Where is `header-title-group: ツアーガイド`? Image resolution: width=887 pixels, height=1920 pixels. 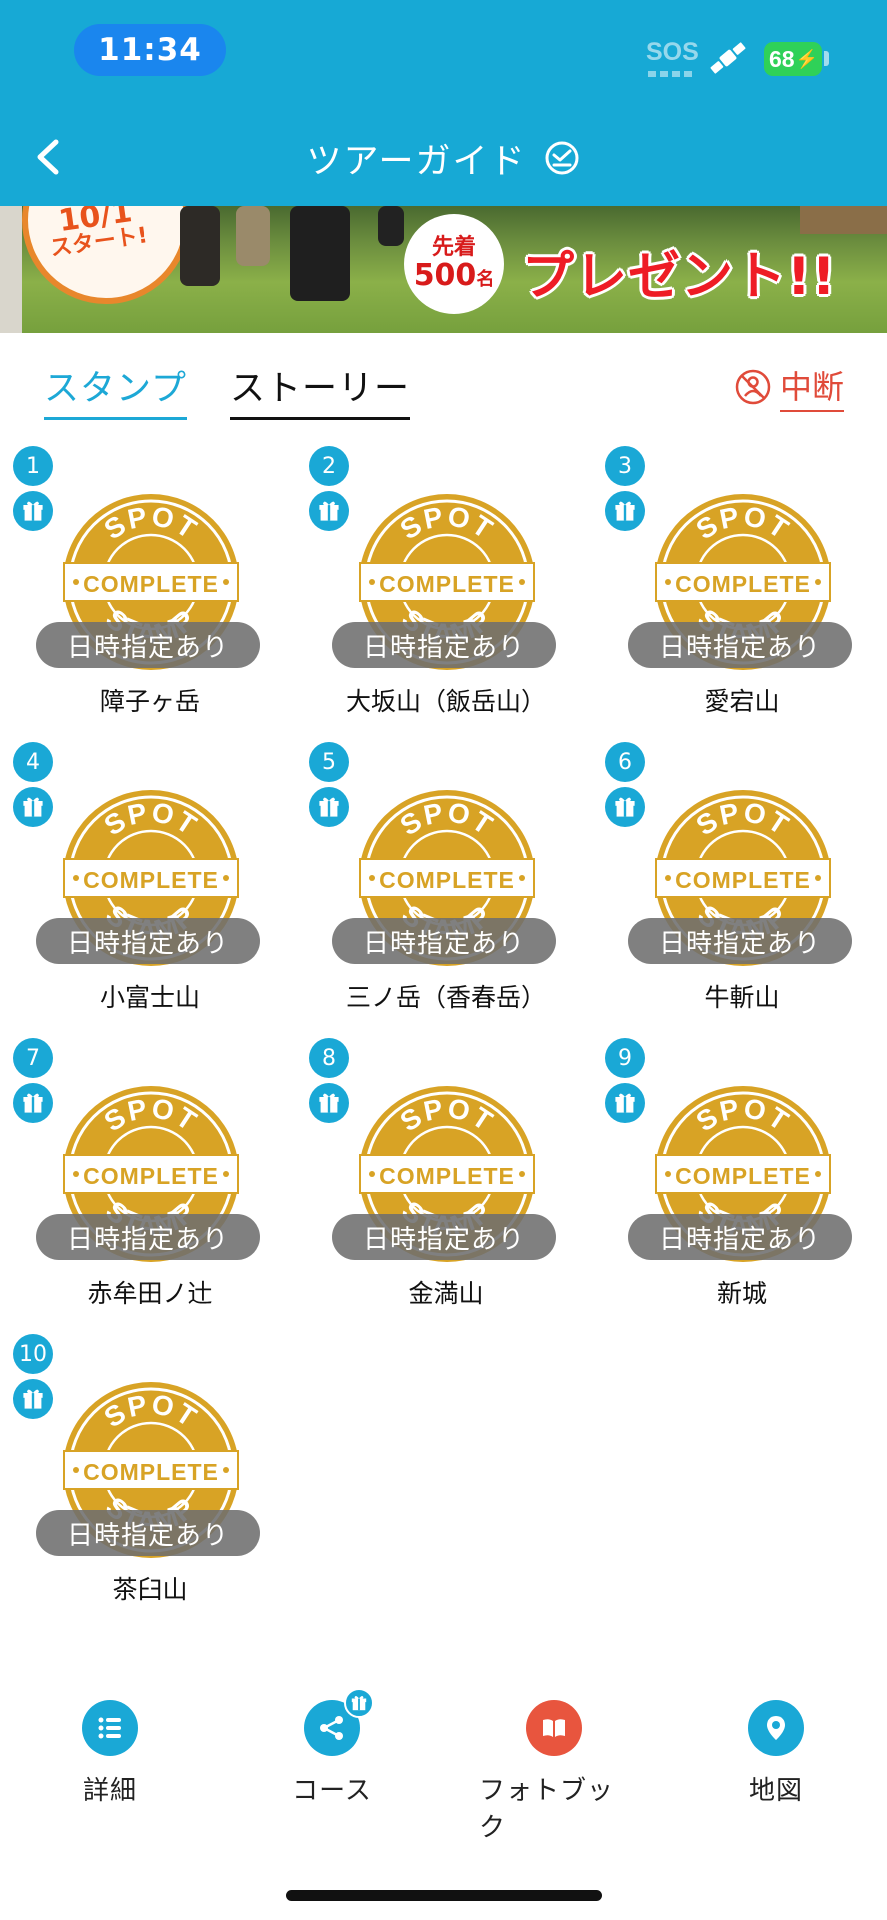
header-title-group: ツアーガイド is located at coordinates (443, 158).